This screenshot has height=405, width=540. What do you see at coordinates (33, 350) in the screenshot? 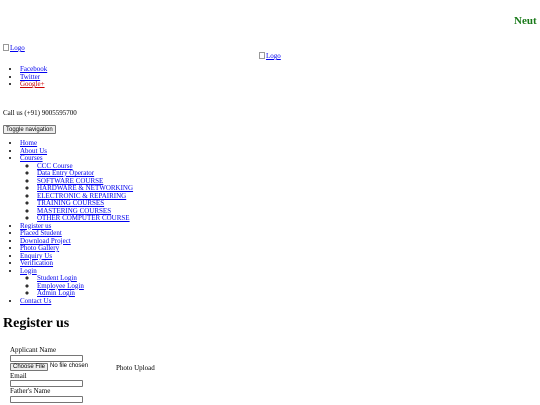
I see `applicant-name-label: Applicant Name` at bounding box center [33, 350].